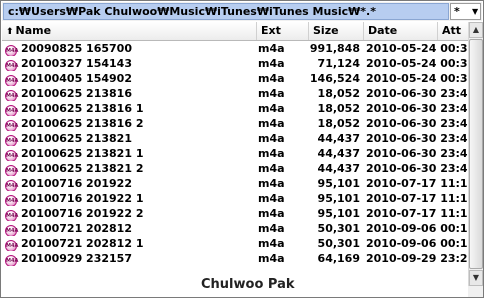 The height and width of the screenshot is (298, 484). Describe the element at coordinates (334, 48) in the screenshot. I see `file-size: 991,848` at that location.